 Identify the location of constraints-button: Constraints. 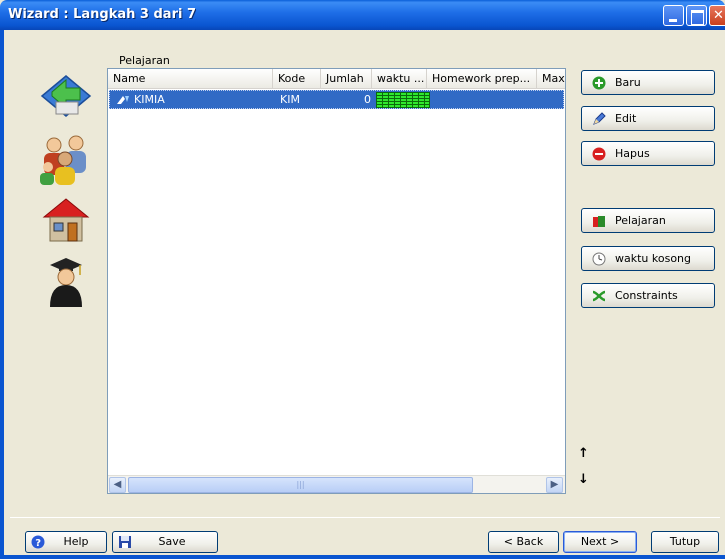
(648, 295).